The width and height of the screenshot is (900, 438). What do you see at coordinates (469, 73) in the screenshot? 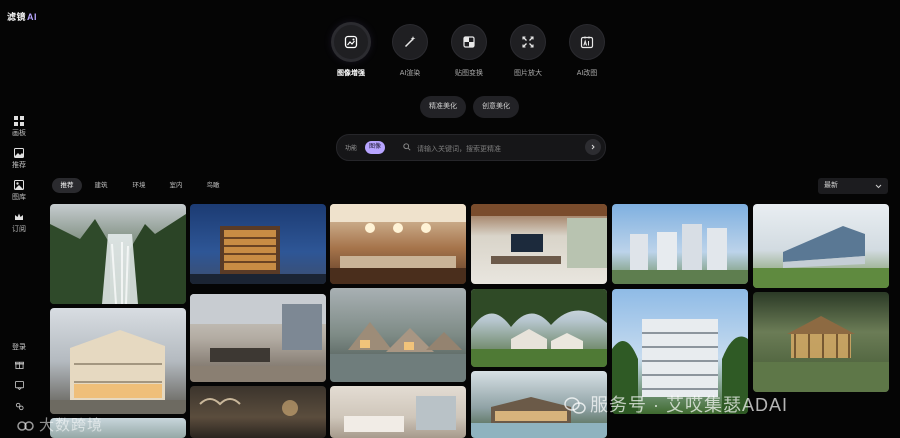
I see `tool-label: 贴图变换` at bounding box center [469, 73].